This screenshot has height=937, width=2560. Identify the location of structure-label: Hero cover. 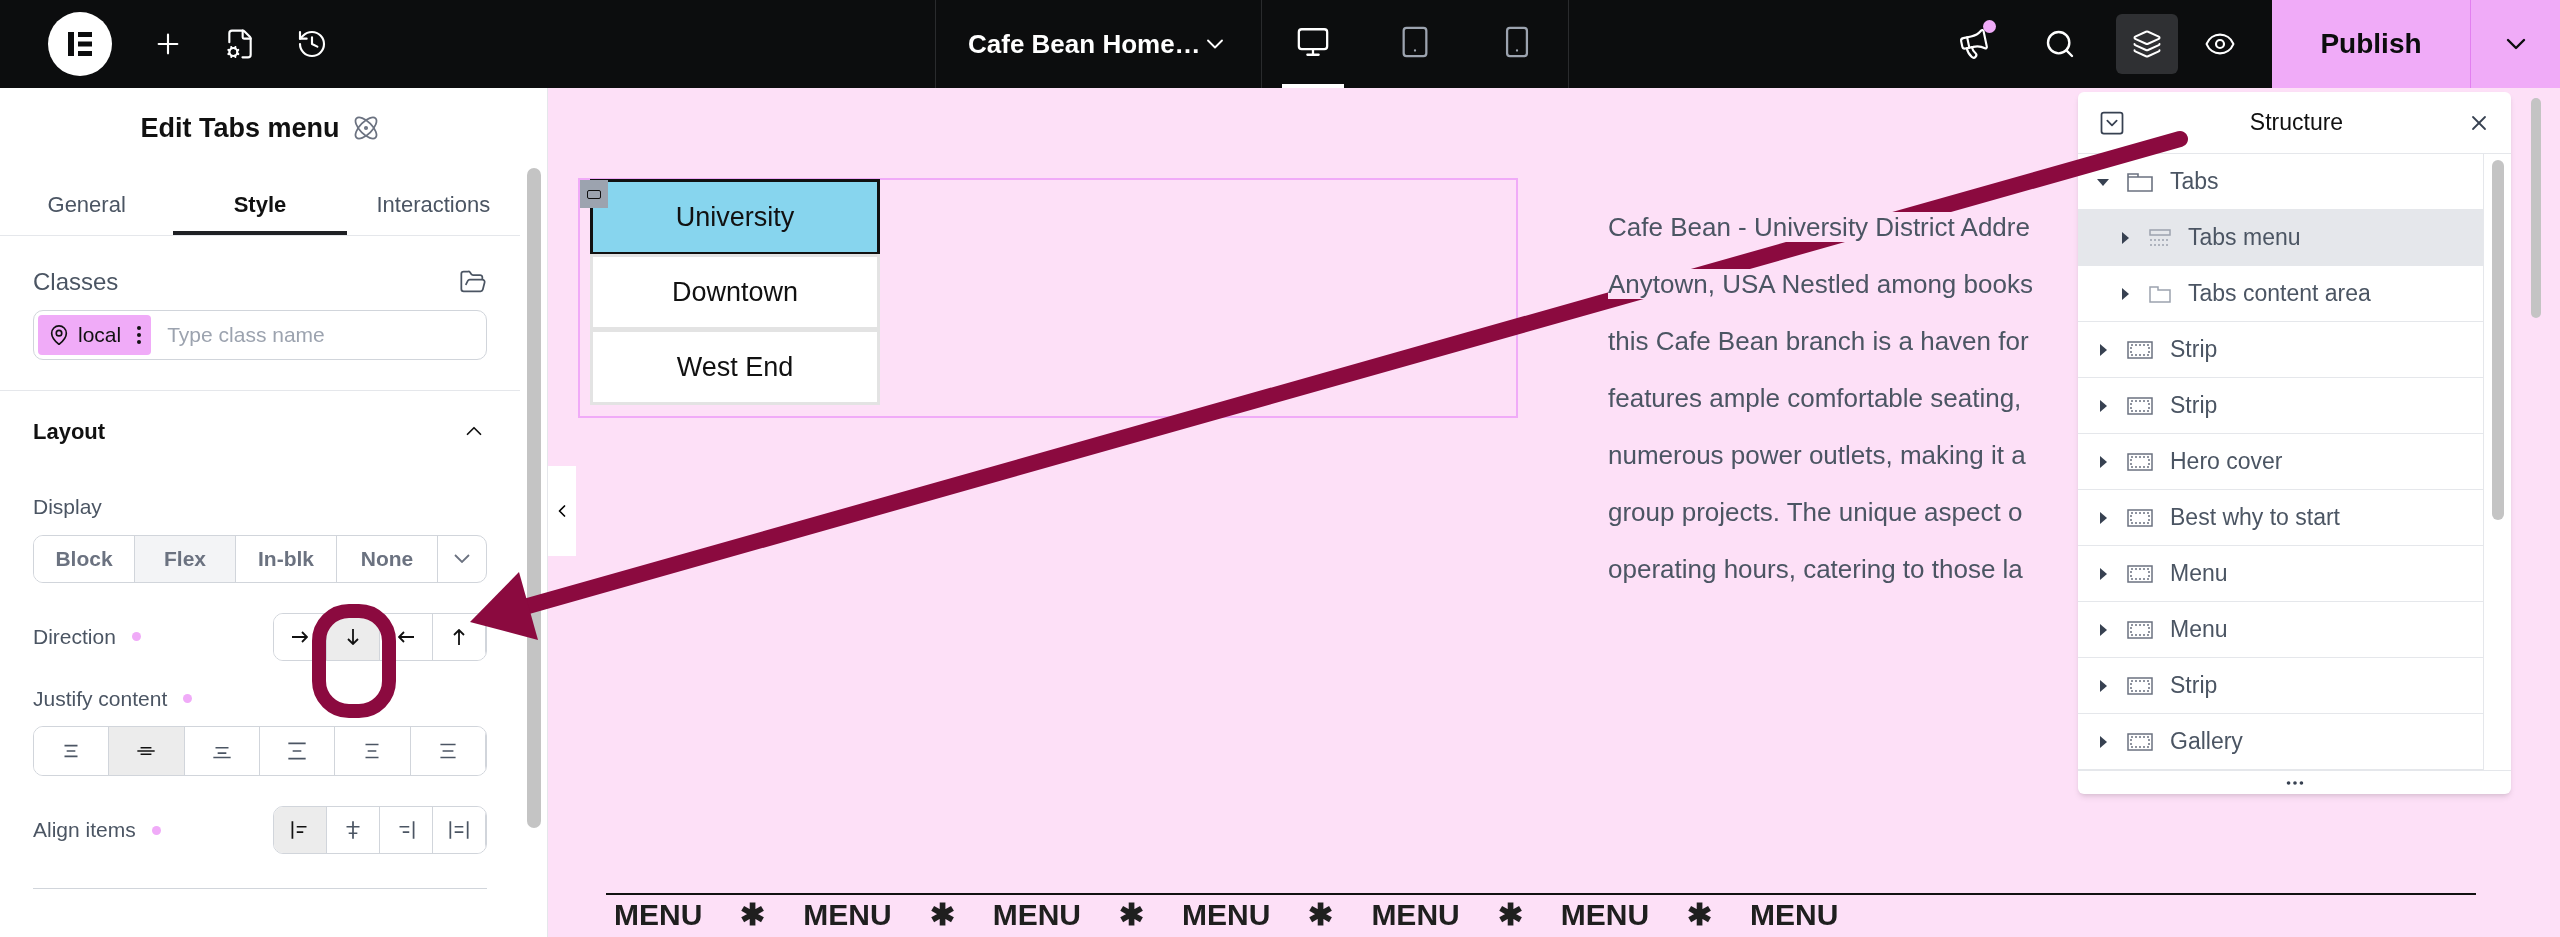
(2226, 462).